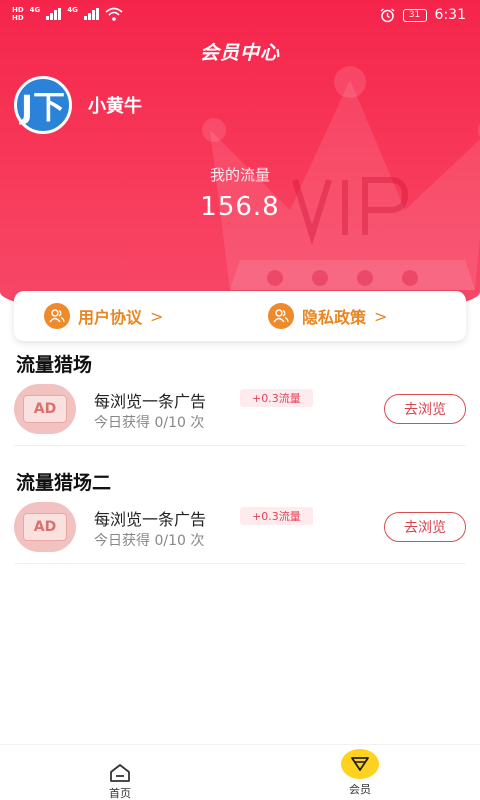  I want to click on status-network: HD HD 4G 4G, so click(67, 14).